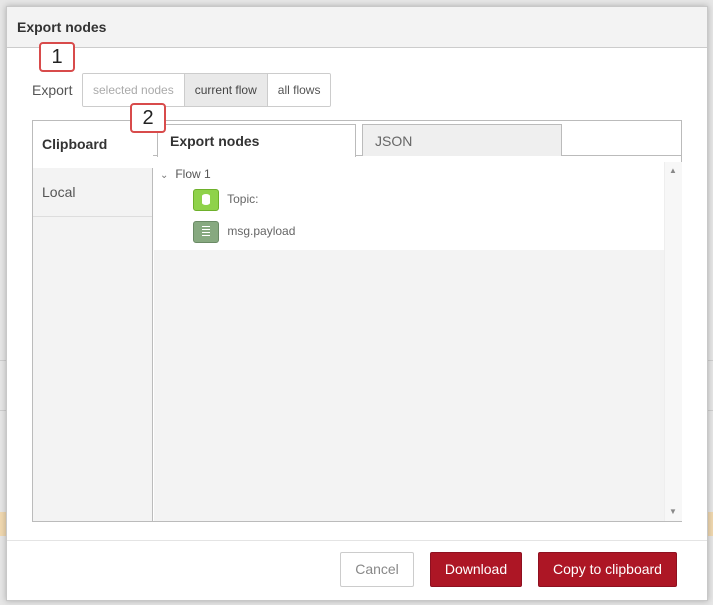  I want to click on debug-list-icon, so click(206, 232).